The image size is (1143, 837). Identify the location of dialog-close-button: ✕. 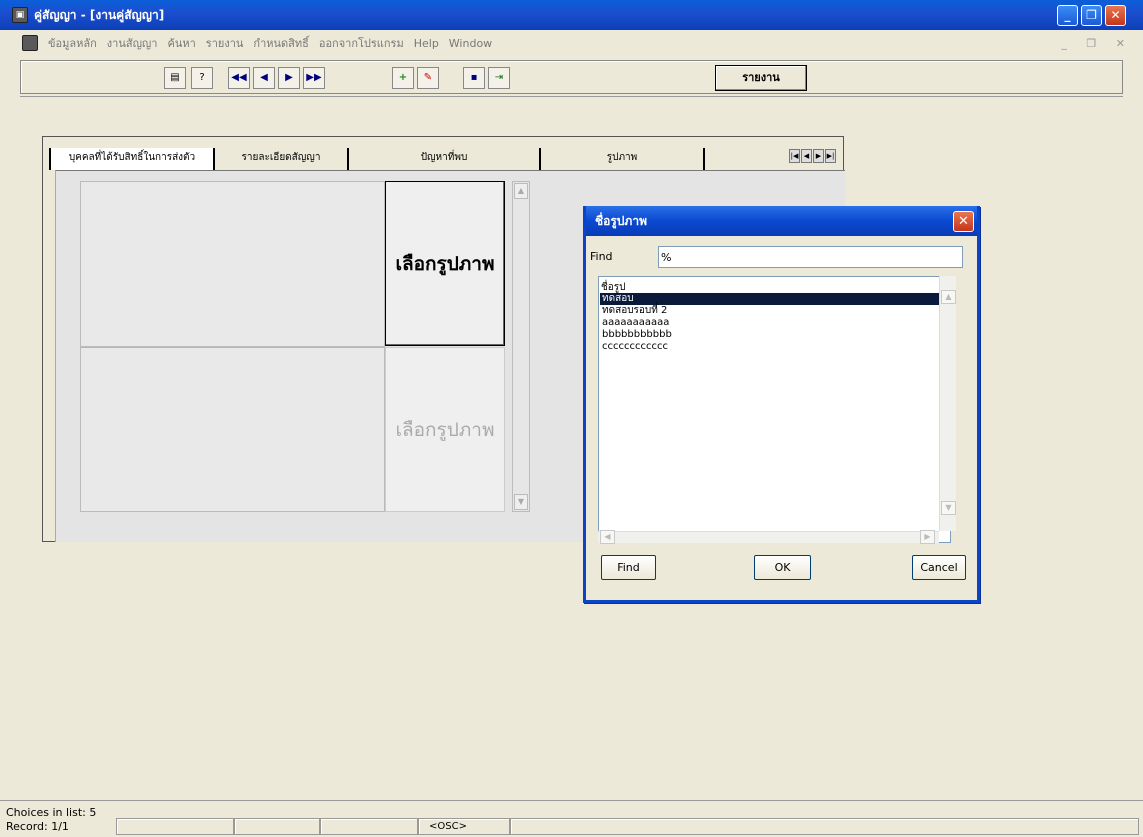
(963, 221).